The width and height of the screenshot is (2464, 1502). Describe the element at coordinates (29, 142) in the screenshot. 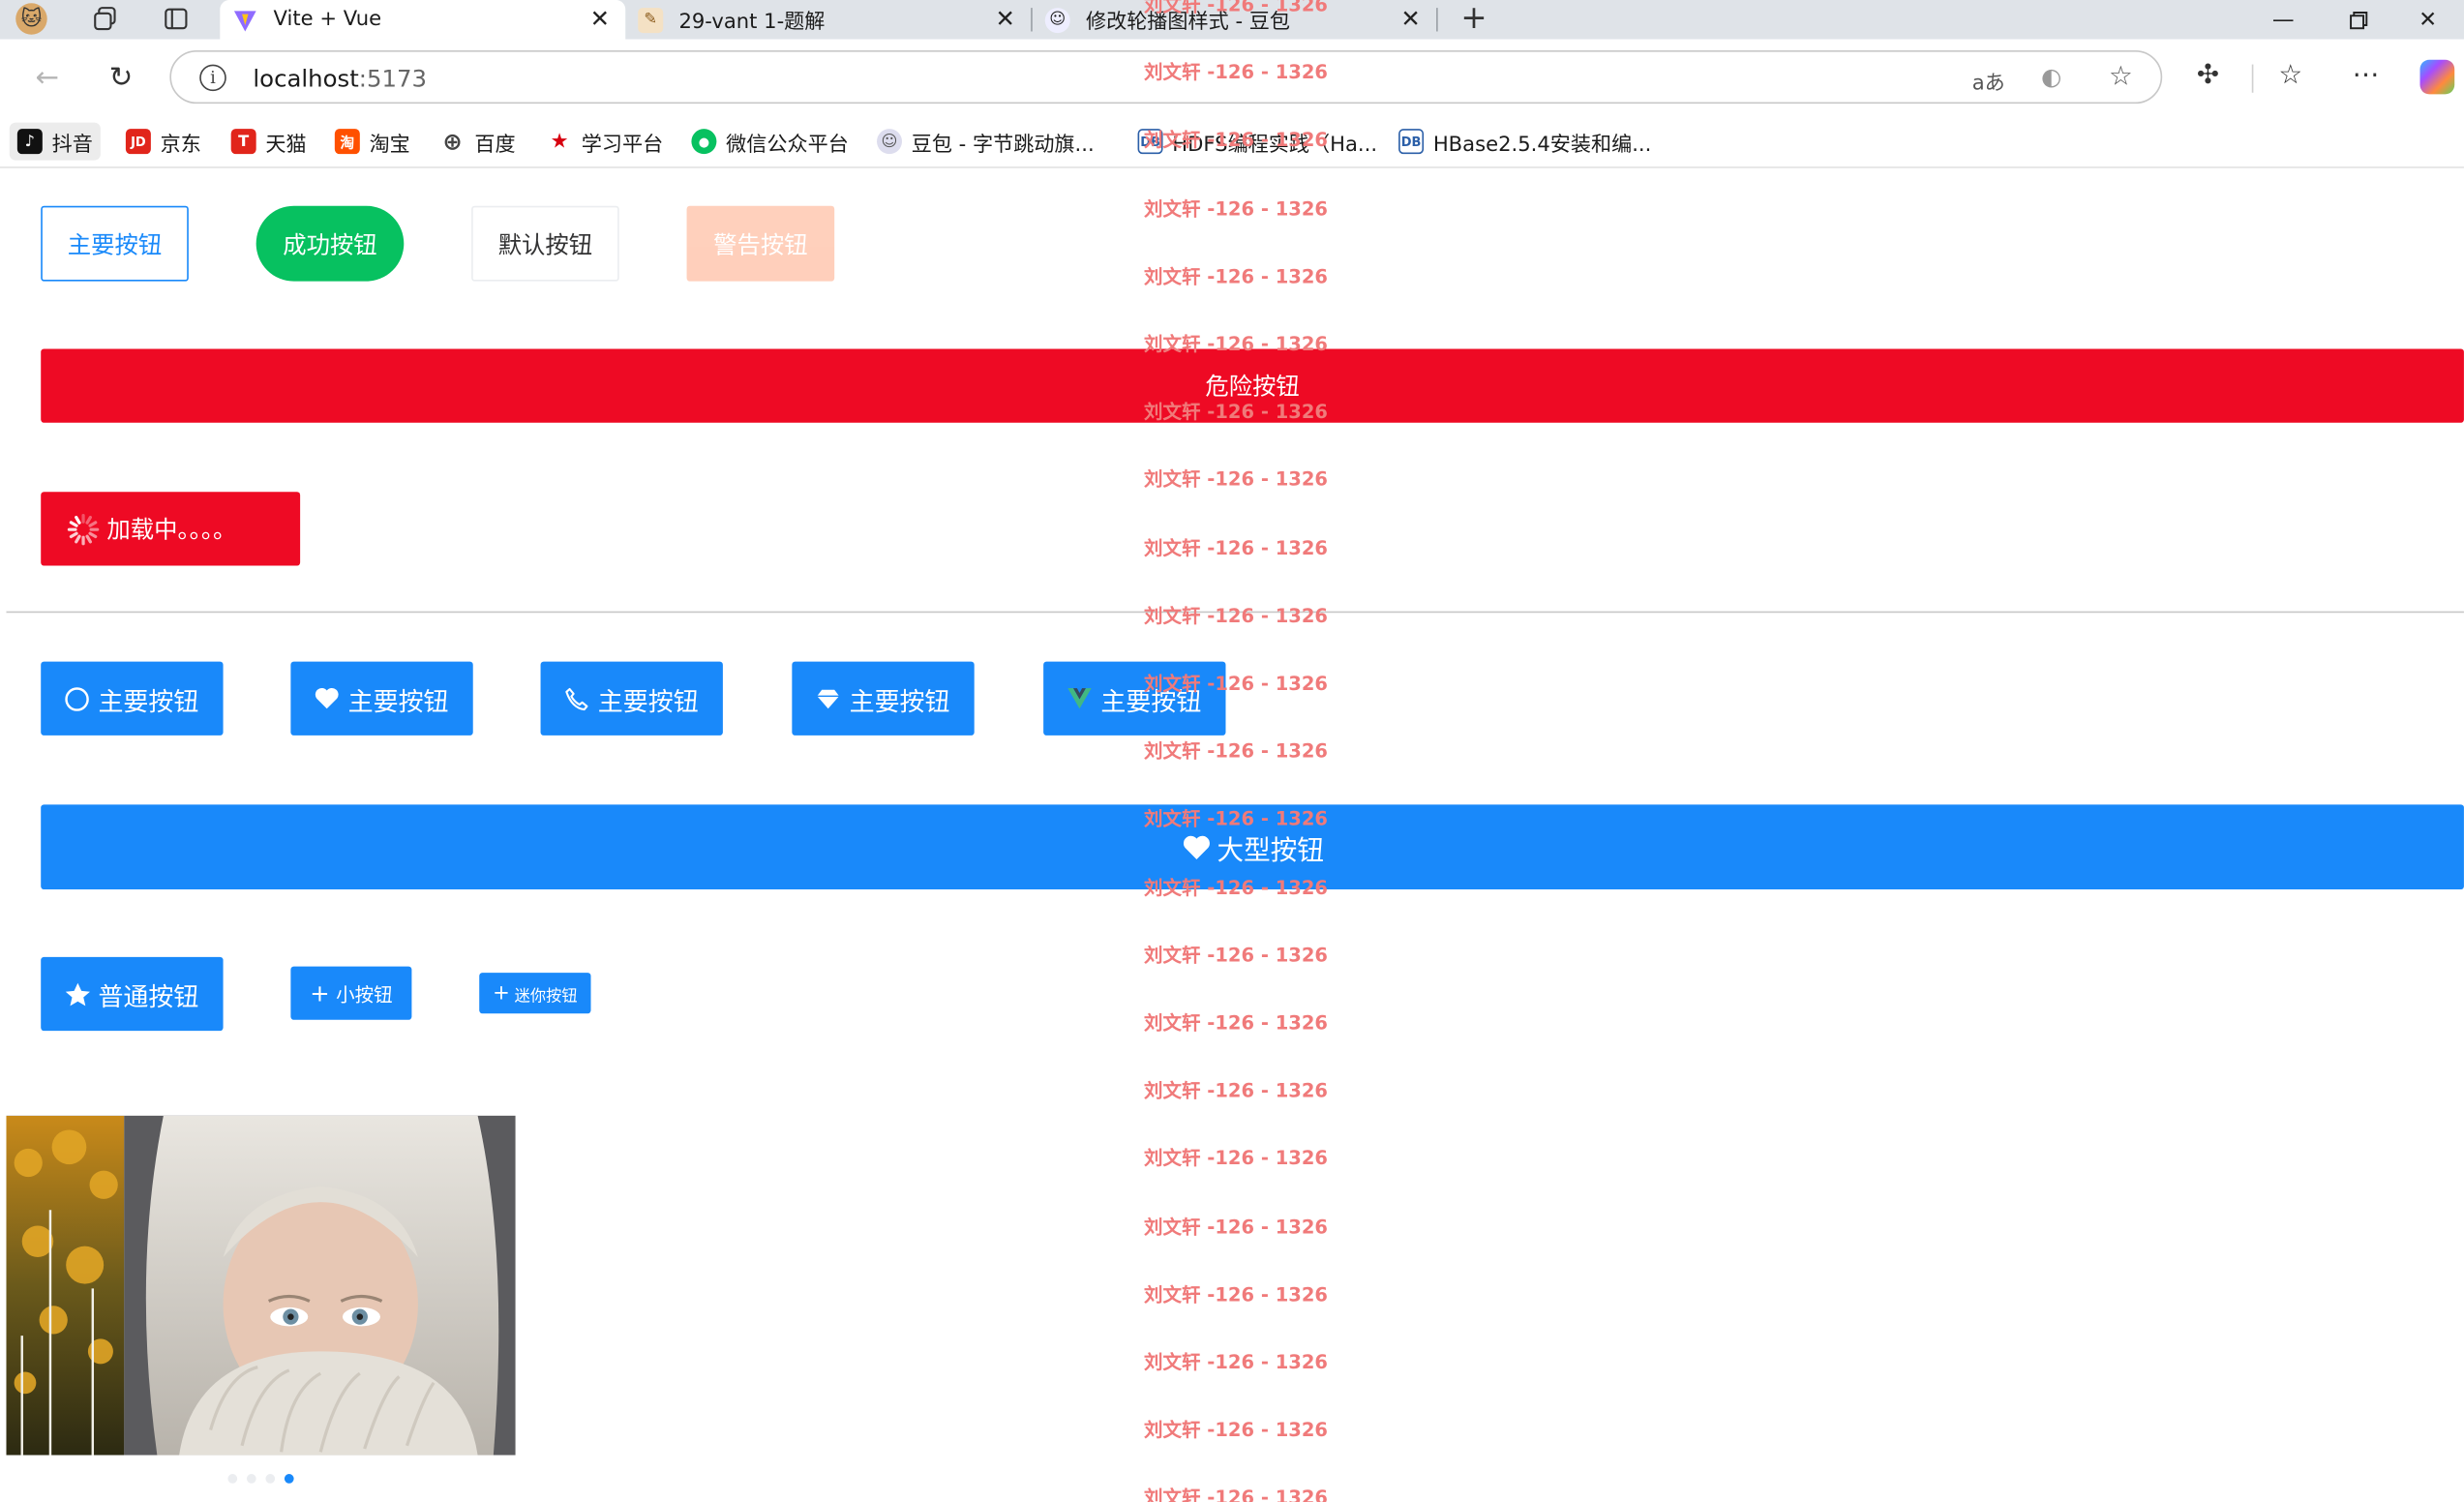

I see `douyin-icon: ♪` at that location.